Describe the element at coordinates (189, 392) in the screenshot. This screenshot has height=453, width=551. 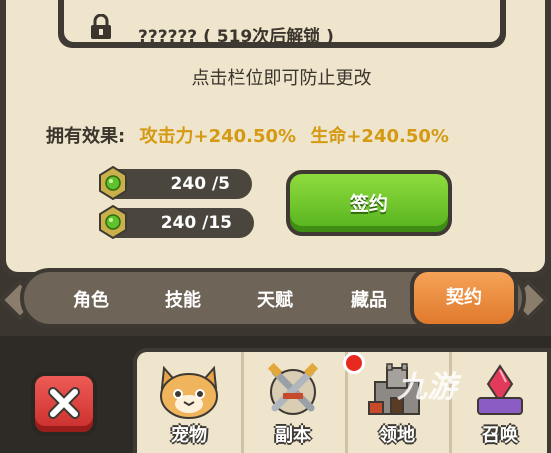
I see `cat-icon` at that location.